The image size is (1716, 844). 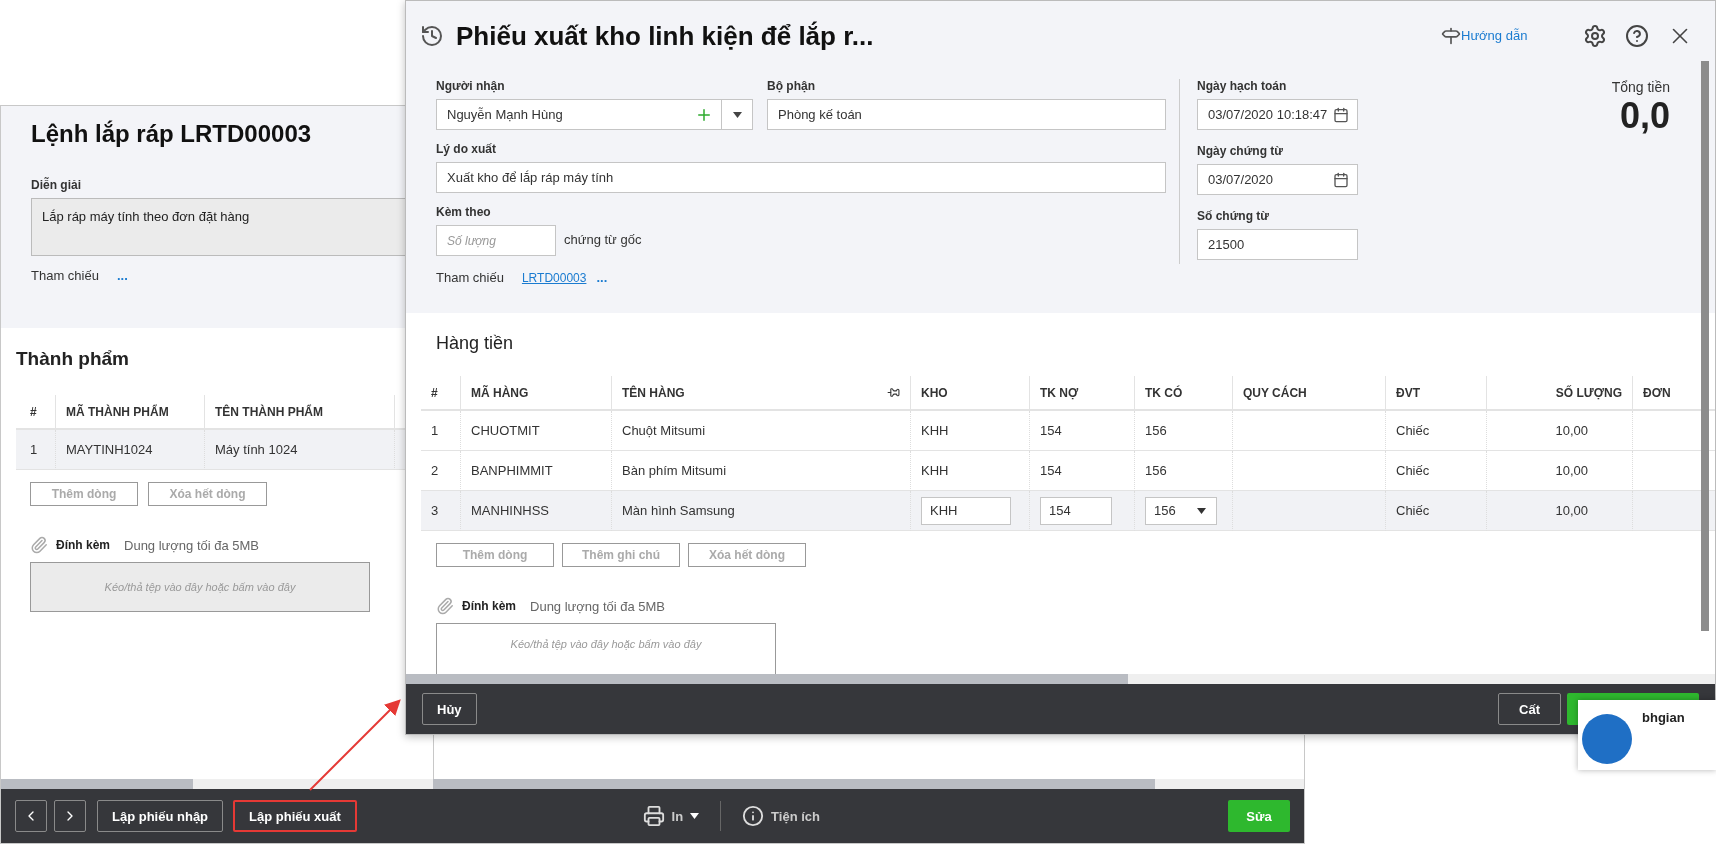 What do you see at coordinates (1637, 36) in the screenshot?
I see `help-icon` at bounding box center [1637, 36].